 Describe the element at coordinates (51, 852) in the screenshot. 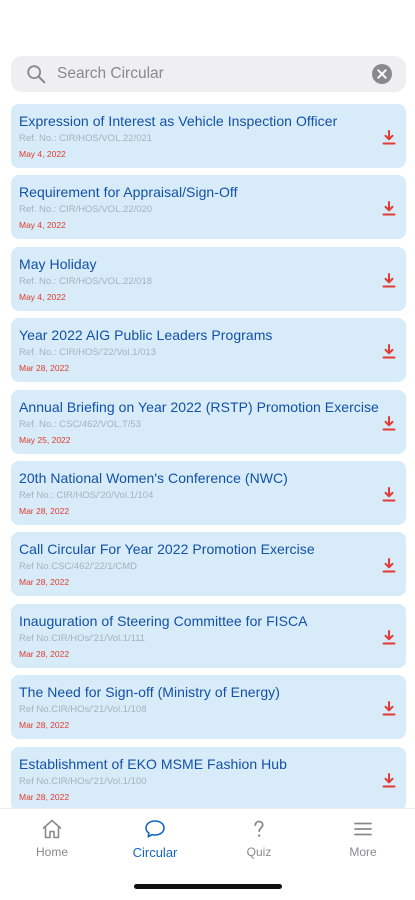

I see `tab-home-label: Home` at that location.